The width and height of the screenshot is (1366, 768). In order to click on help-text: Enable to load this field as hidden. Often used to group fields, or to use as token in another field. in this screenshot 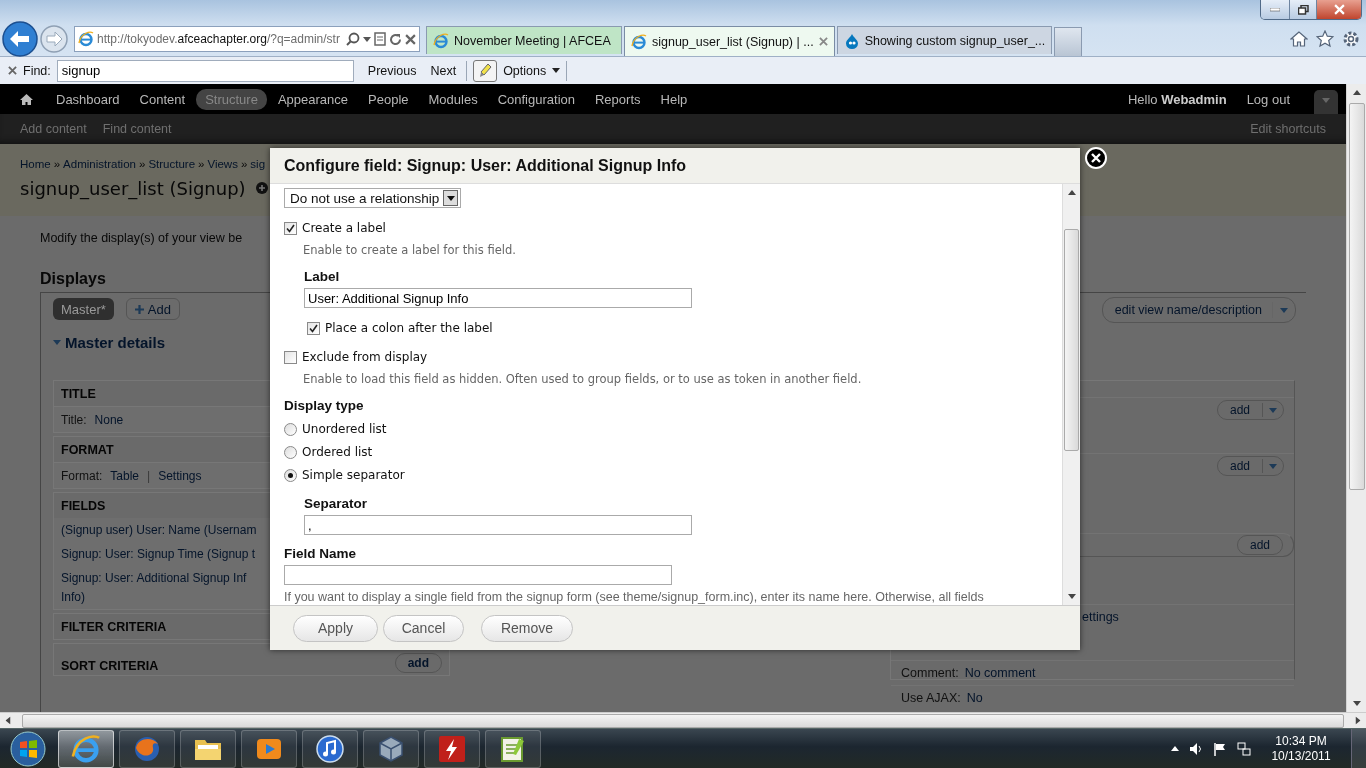, I will do `click(582, 380)`.